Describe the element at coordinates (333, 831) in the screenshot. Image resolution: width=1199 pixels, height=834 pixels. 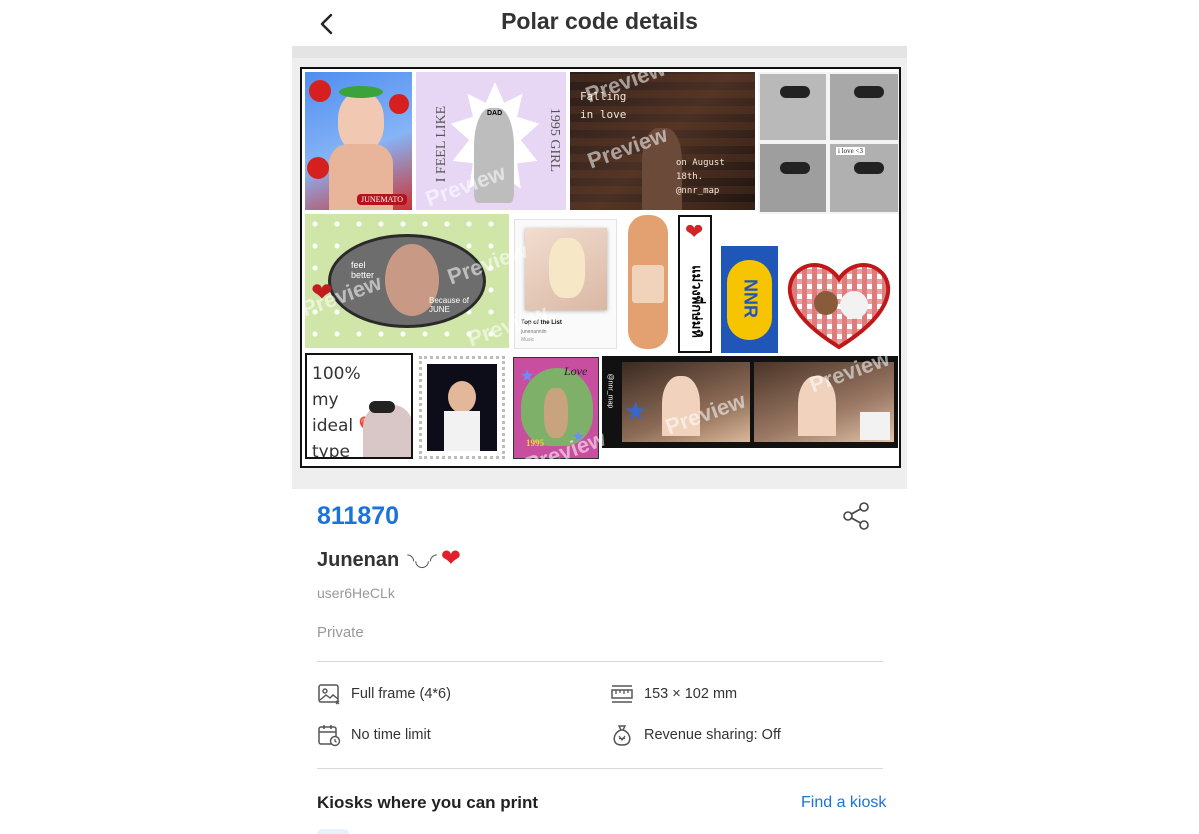
I see `kiosk-list-peek` at that location.